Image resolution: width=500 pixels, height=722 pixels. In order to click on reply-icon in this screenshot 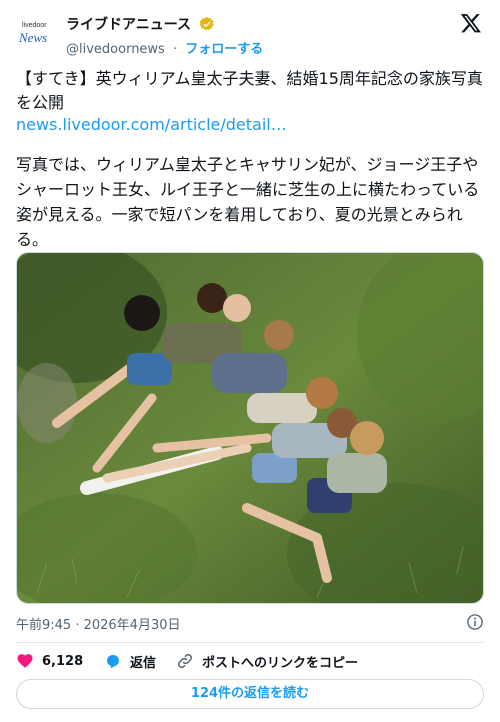, I will do `click(113, 662)`.